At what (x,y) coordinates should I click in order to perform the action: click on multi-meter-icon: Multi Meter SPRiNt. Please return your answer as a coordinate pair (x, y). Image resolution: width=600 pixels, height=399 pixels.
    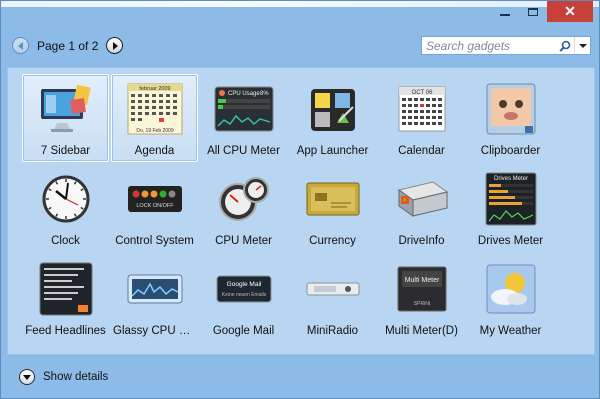
    Looking at the image, I should click on (422, 289).